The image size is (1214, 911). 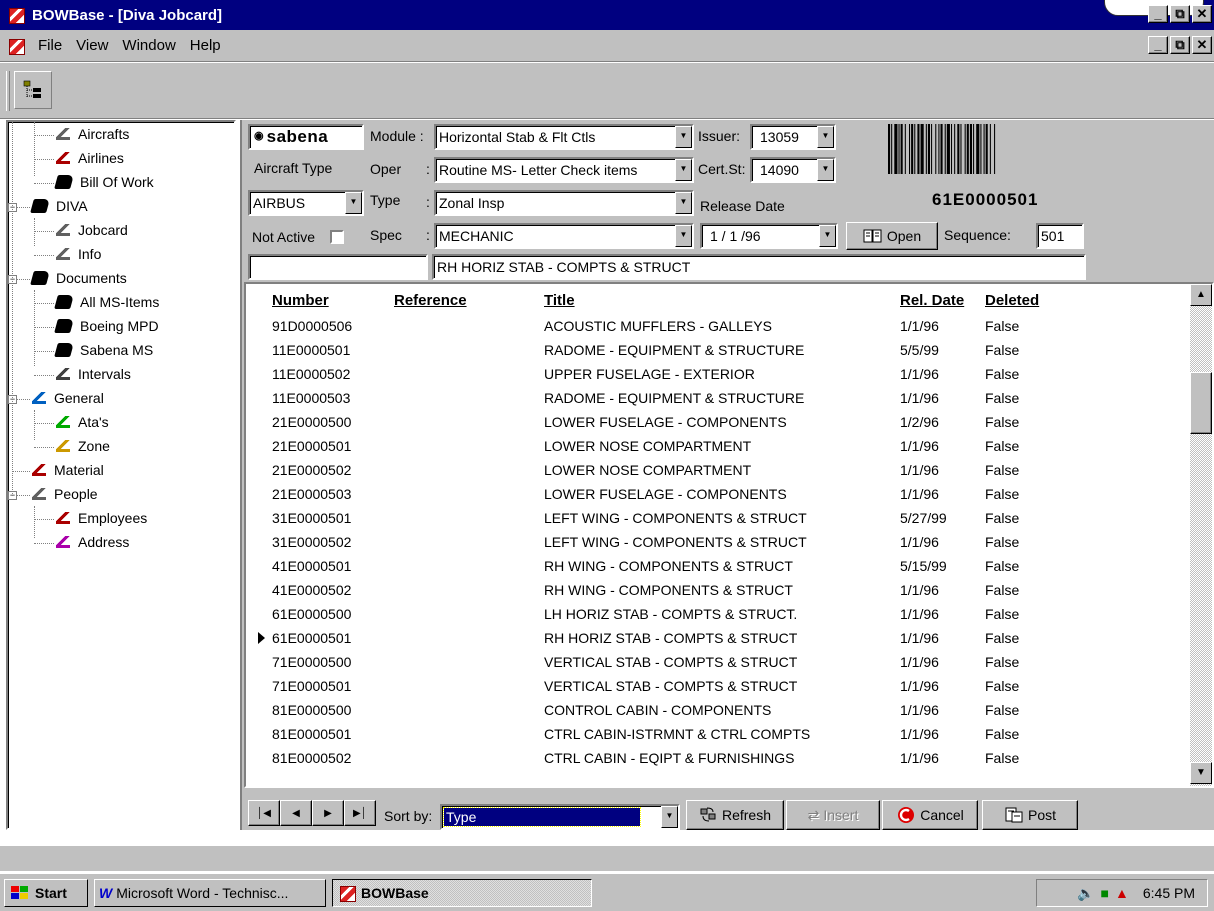 I want to click on tree-item-intervals: Intervals, so click(x=93, y=374).